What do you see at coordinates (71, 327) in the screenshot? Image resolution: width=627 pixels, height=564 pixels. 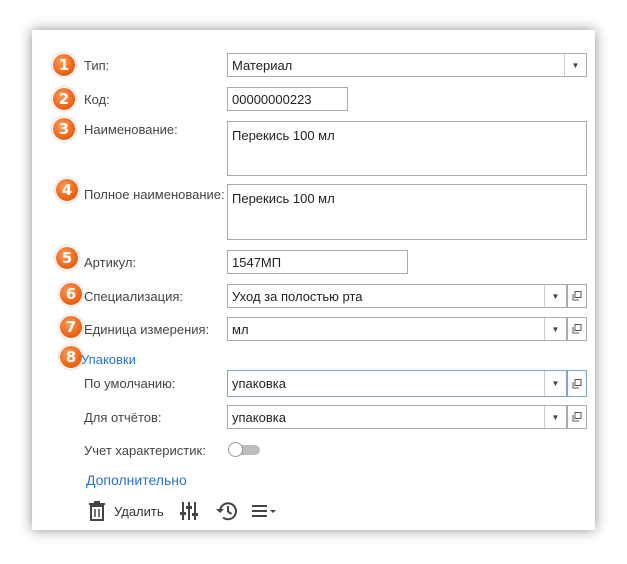 I see `step-badge-7: 7` at bounding box center [71, 327].